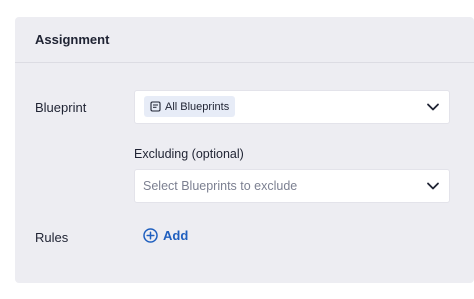 This screenshot has width=474, height=299. Describe the element at coordinates (155, 106) in the screenshot. I see `blueprint-icon` at that location.